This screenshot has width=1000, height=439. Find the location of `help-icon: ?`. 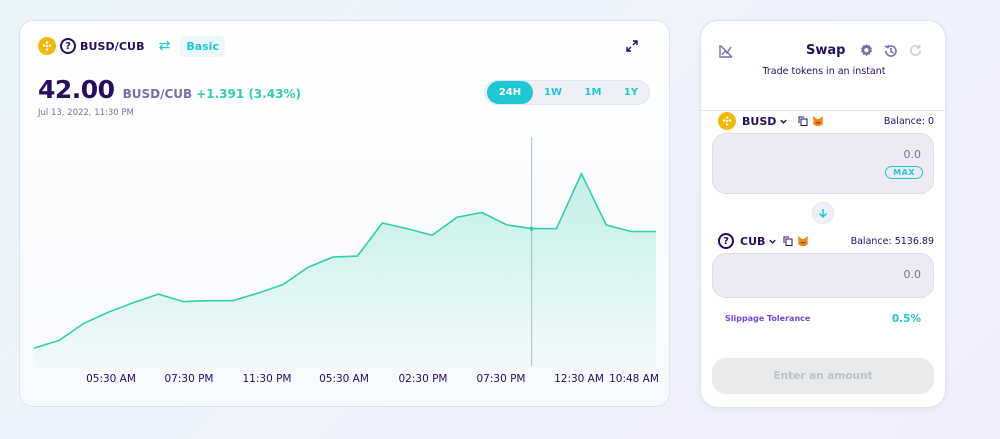

help-icon: ? is located at coordinates (726, 241).